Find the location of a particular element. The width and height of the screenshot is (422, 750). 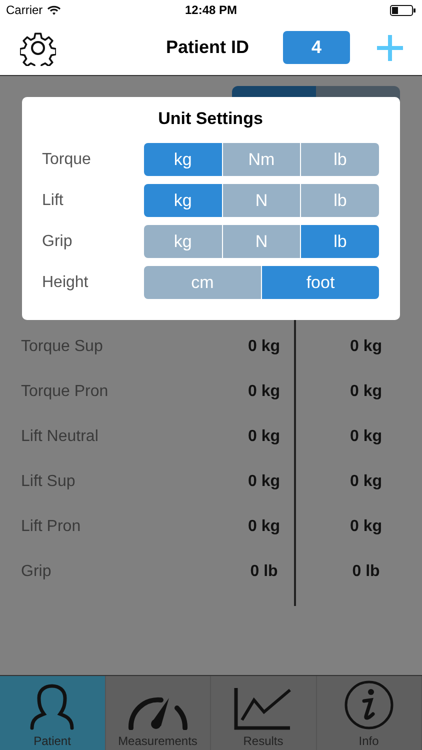

carrier-label: Carrier is located at coordinates (24, 10).